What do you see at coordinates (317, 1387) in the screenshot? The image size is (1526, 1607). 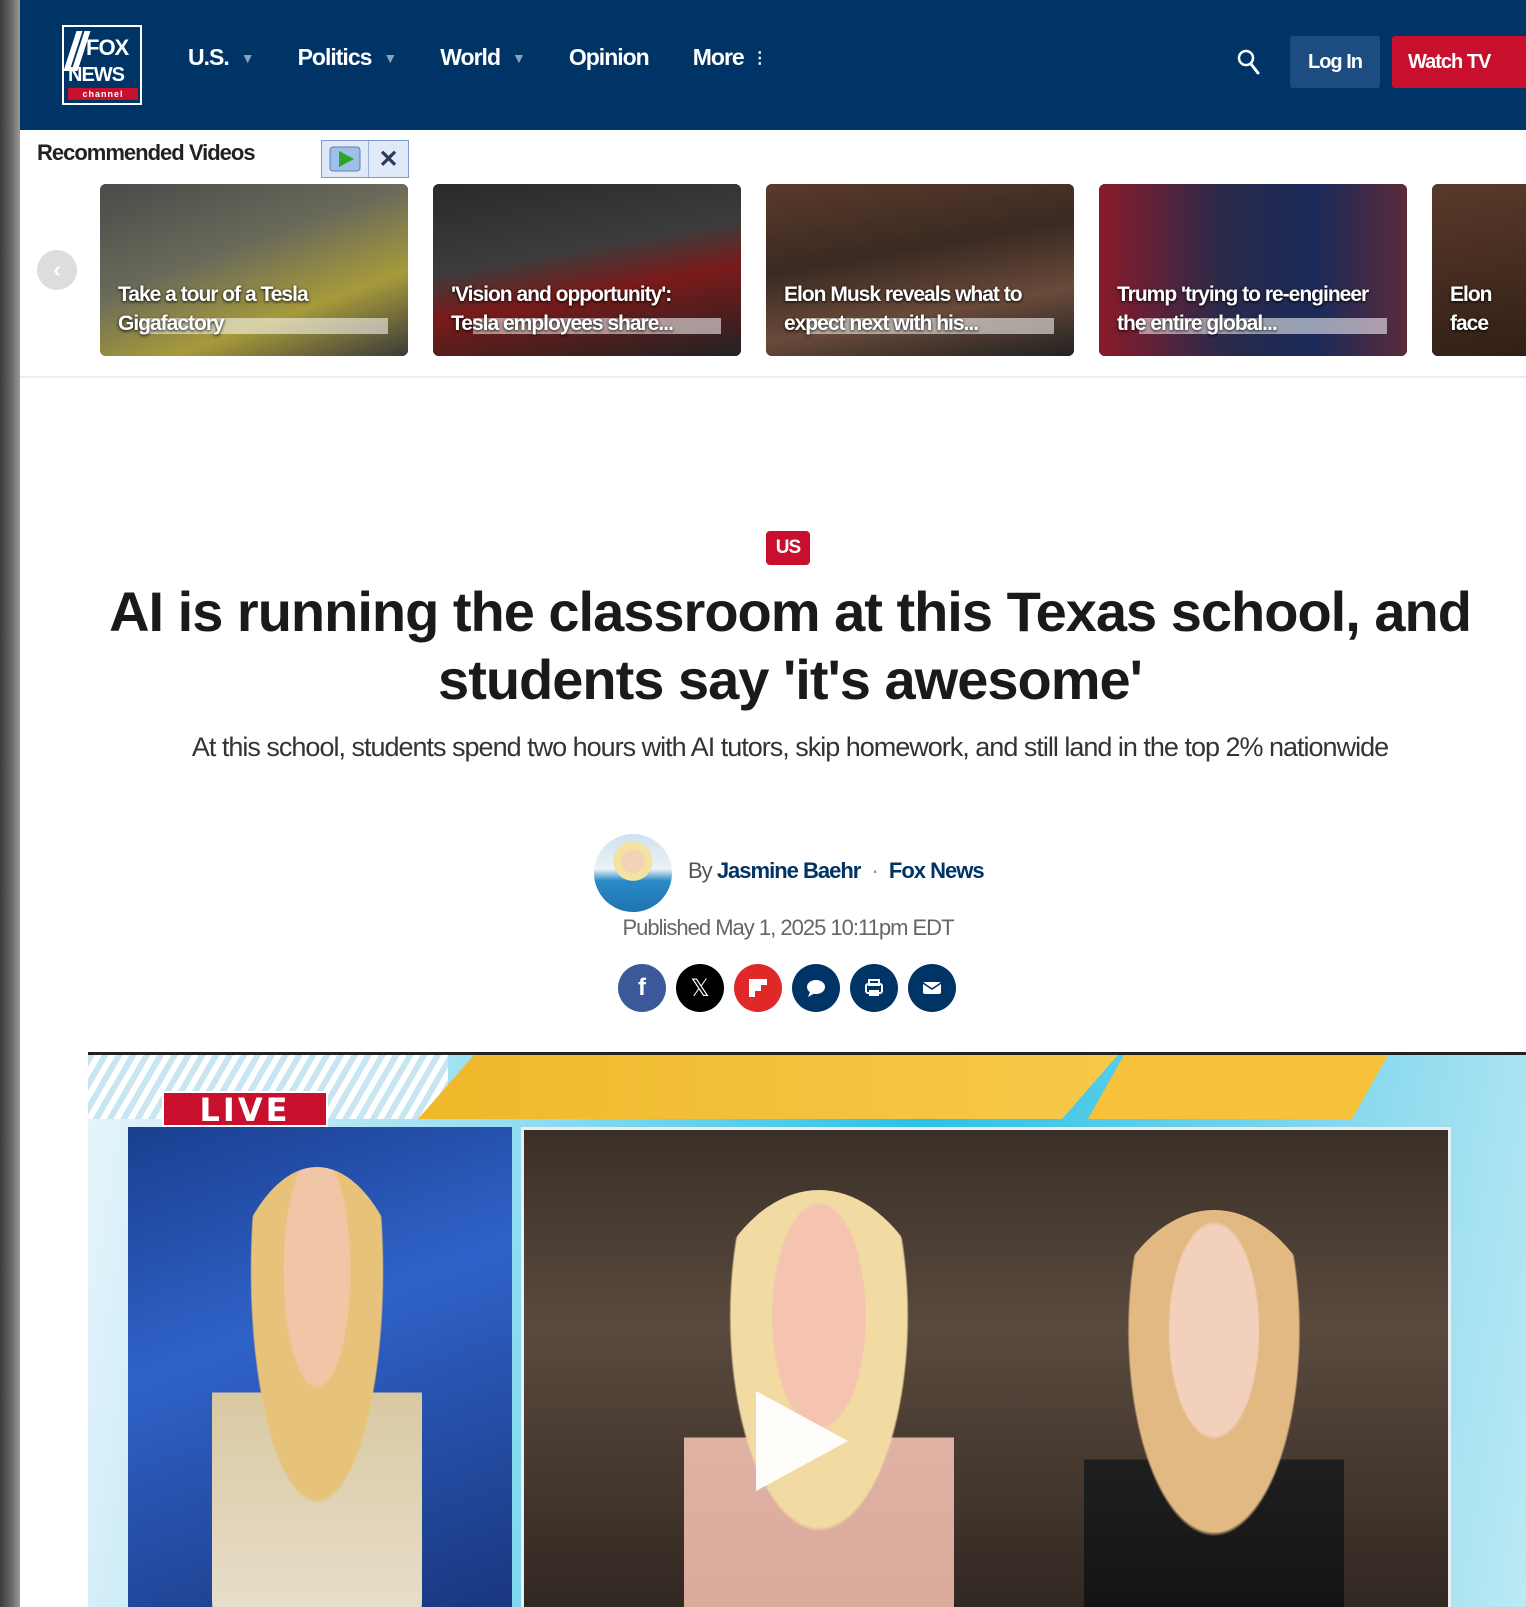 I see `anchor-figure` at bounding box center [317, 1387].